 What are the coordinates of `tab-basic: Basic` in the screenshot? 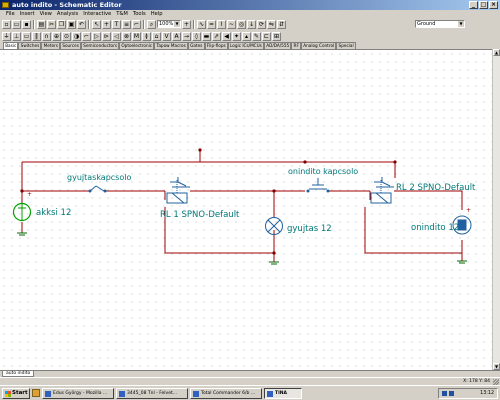 It's located at (11, 45).